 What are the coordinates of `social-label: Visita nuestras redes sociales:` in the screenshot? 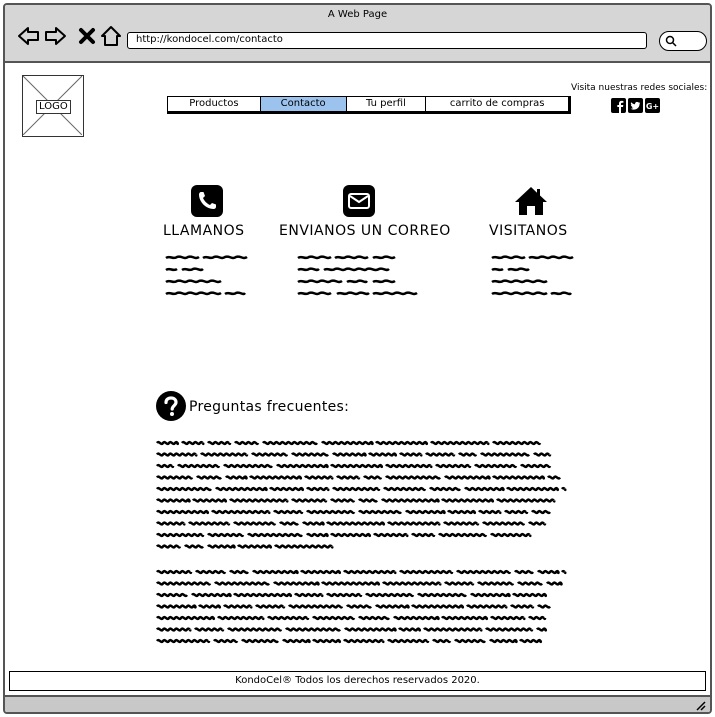 It's located at (639, 88).